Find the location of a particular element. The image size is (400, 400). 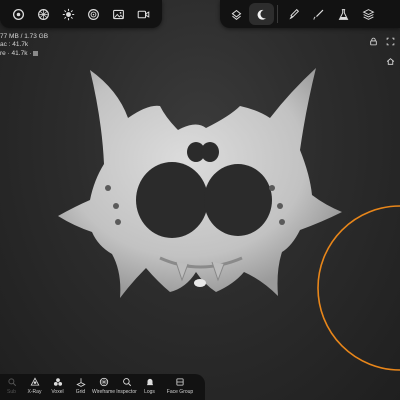

face-group-button: Face Group is located at coordinates (180, 387).